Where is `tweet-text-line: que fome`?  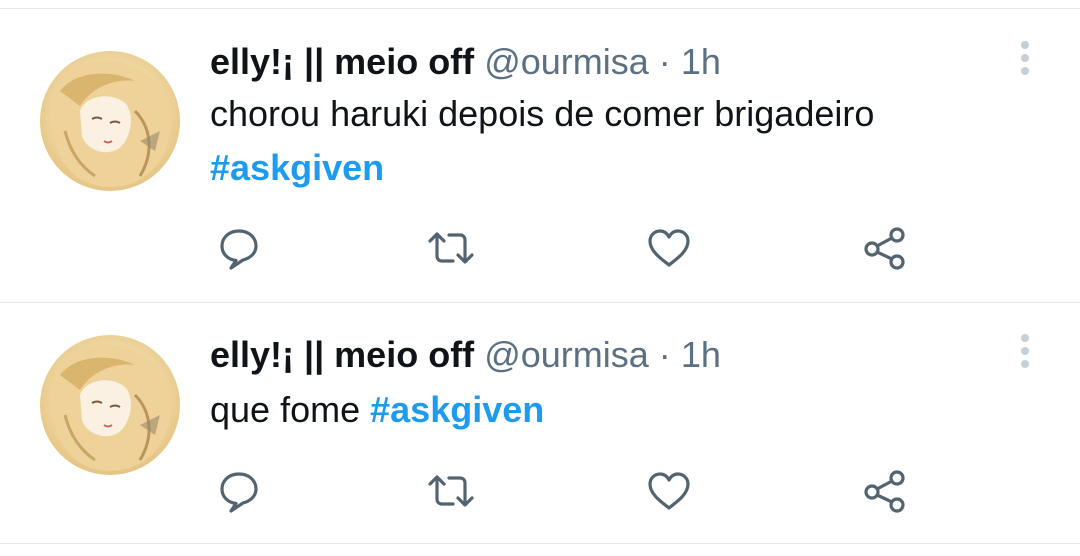 tweet-text-line: que fome is located at coordinates (285, 409).